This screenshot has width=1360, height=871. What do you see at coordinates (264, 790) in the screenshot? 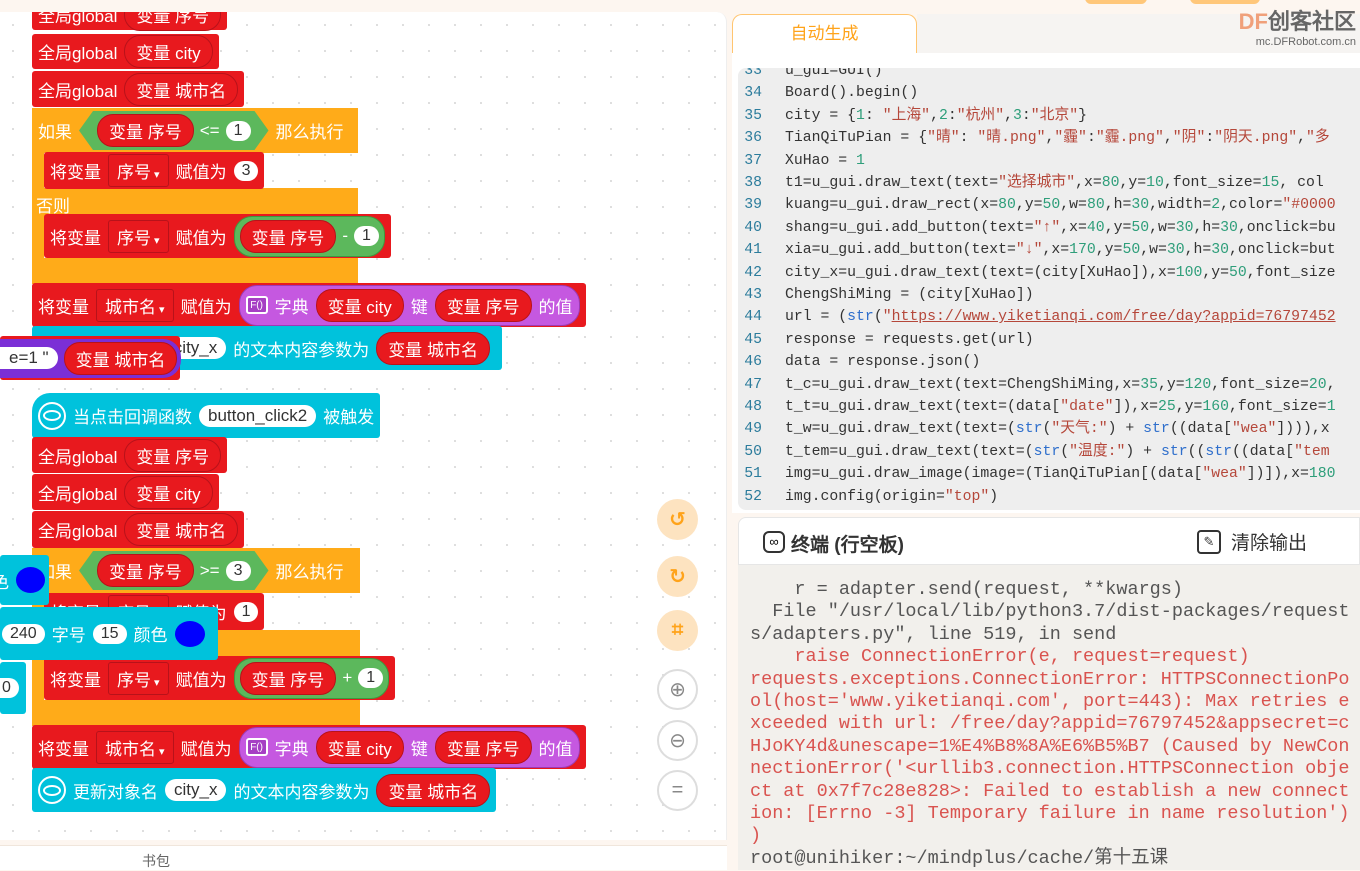
I see `update-text-block: 更新对象名 city_x 的文本内容参数为 变量 城市名` at bounding box center [264, 790].